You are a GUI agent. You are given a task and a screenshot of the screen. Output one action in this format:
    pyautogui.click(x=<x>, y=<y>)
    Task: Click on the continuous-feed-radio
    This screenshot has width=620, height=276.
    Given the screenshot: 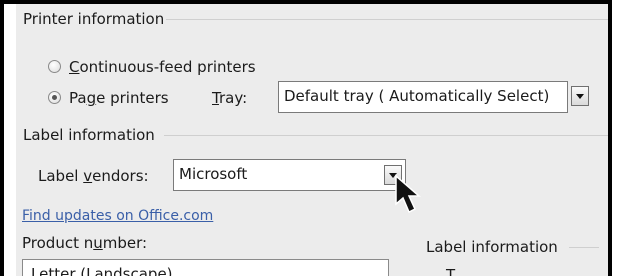 What is the action you would take?
    pyautogui.click(x=54, y=66)
    